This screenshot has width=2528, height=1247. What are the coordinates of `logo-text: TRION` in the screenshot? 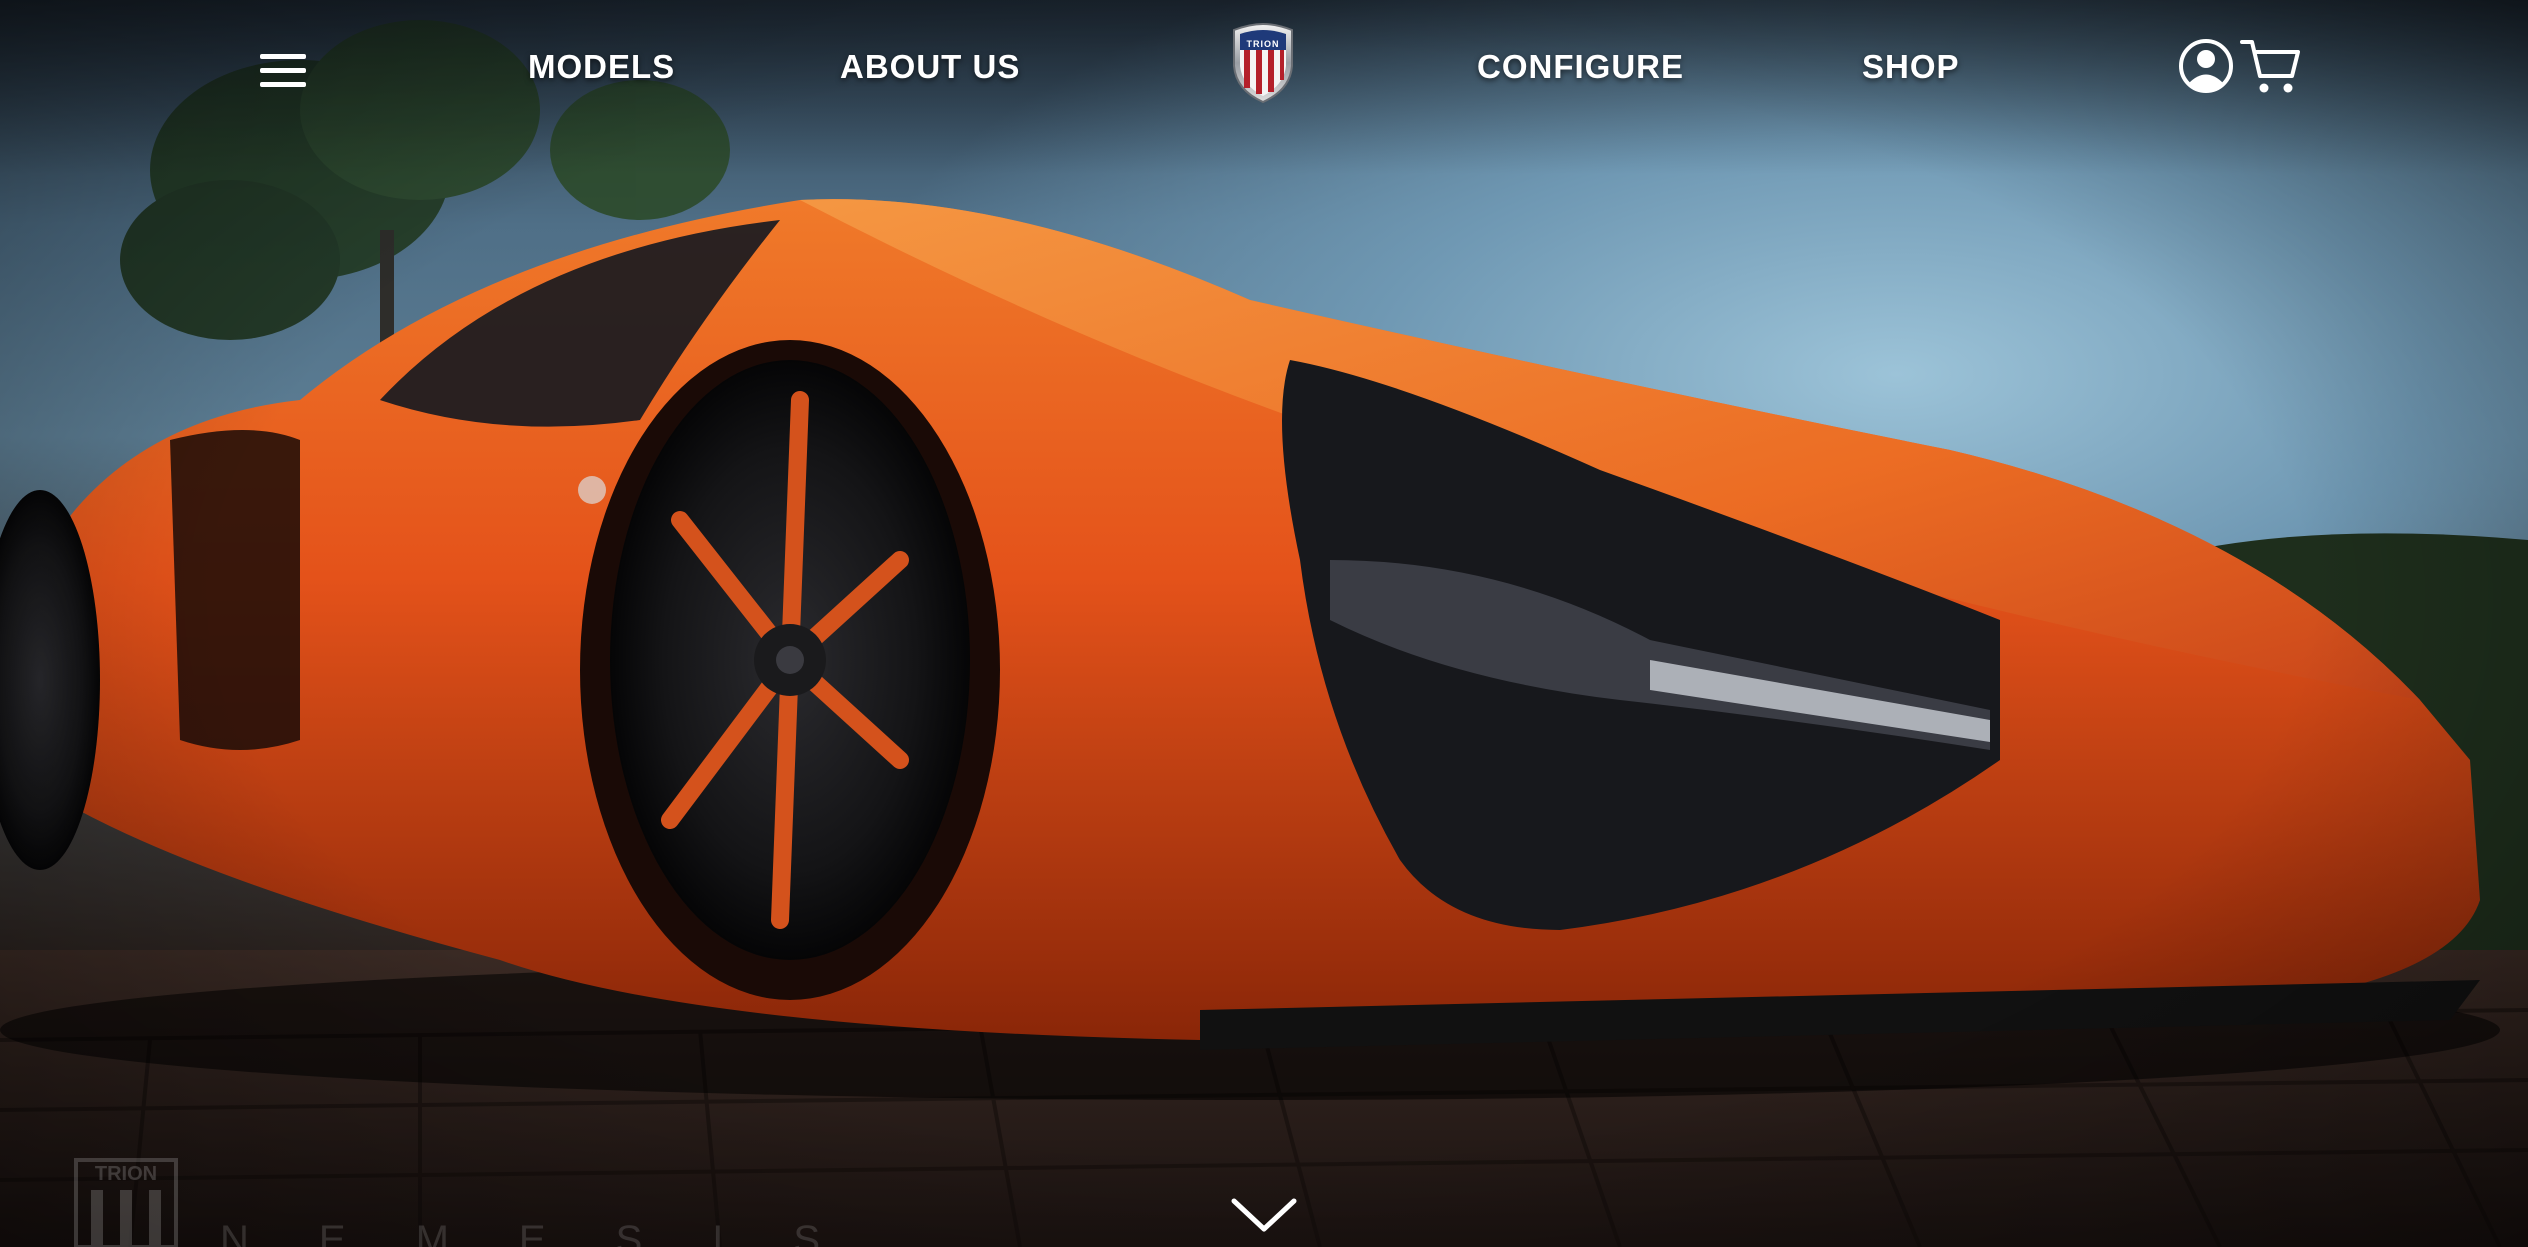 It's located at (1263, 44).